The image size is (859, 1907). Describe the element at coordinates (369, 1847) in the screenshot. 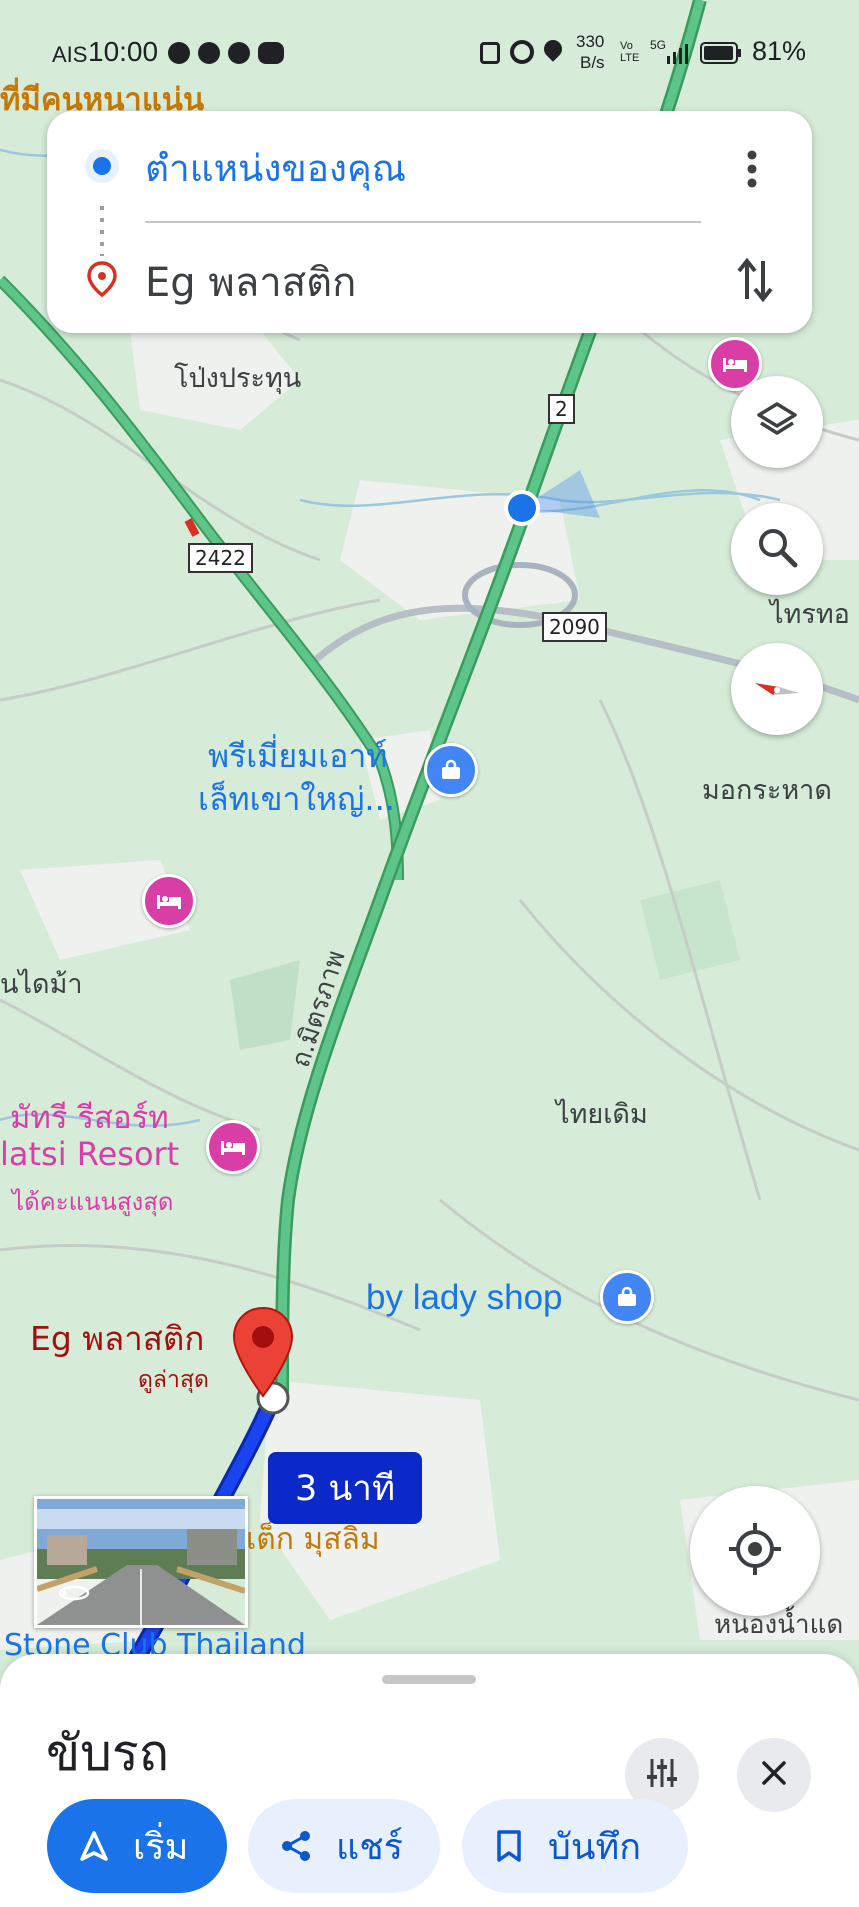

I see `share-label: แชร์` at that location.